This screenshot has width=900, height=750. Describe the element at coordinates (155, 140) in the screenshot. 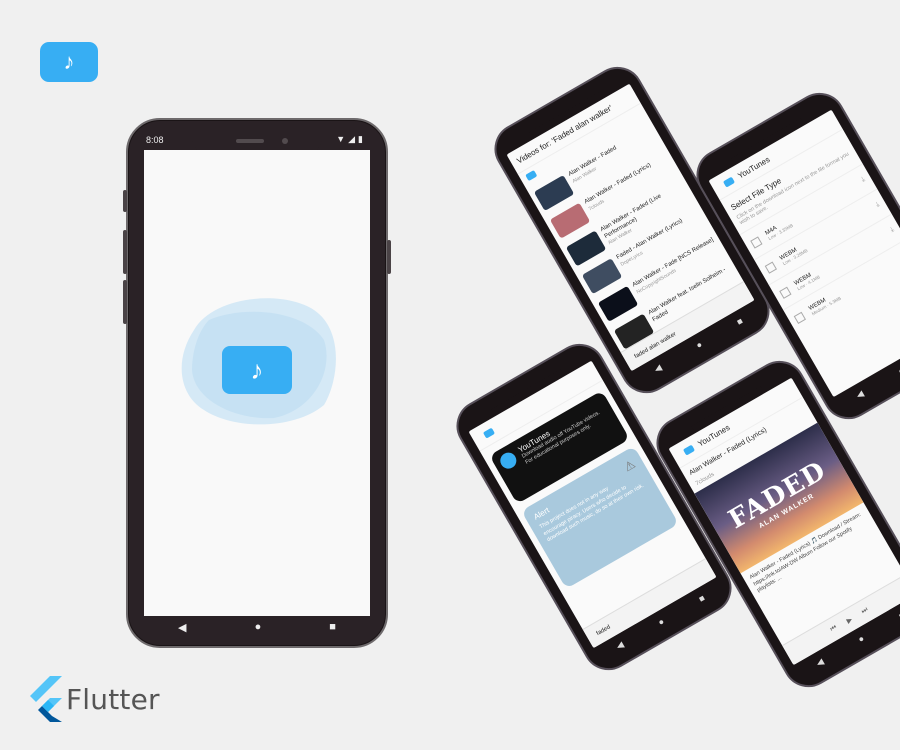

I see `status-time: 8:08` at that location.